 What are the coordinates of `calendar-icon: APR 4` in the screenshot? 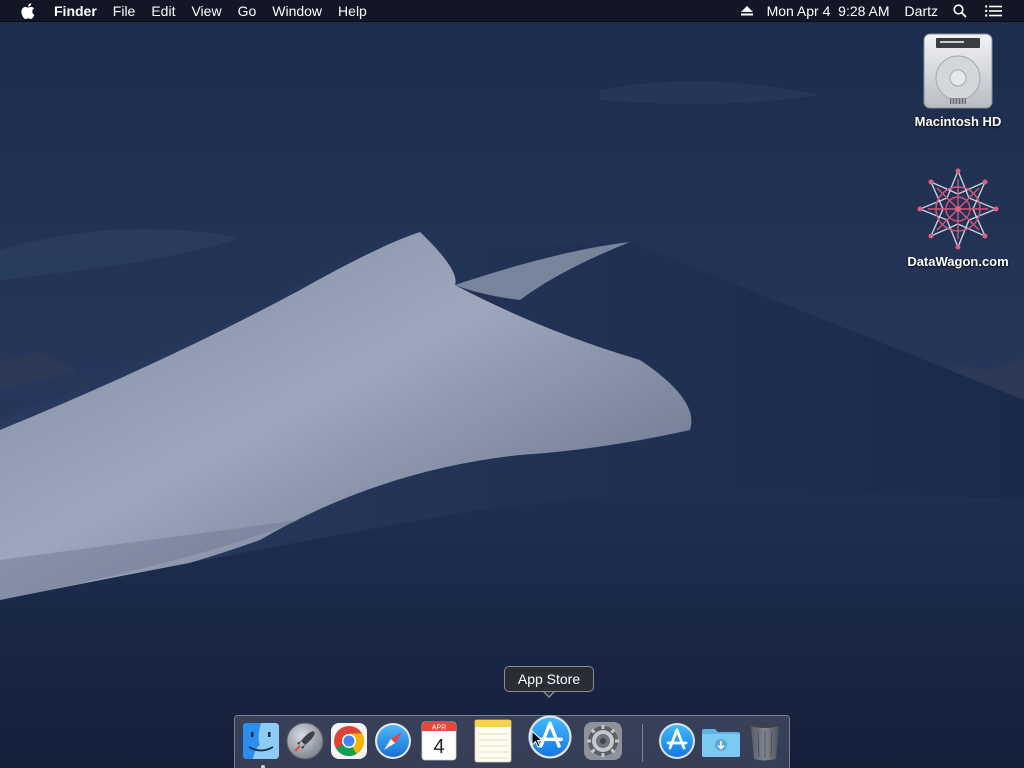 It's located at (439, 741).